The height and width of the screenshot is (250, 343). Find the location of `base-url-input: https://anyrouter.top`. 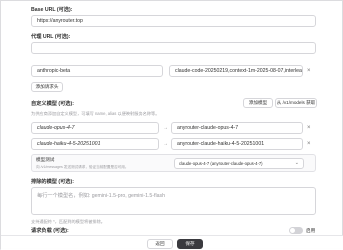

base-url-input: https://anyrouter.top is located at coordinates (173, 21).